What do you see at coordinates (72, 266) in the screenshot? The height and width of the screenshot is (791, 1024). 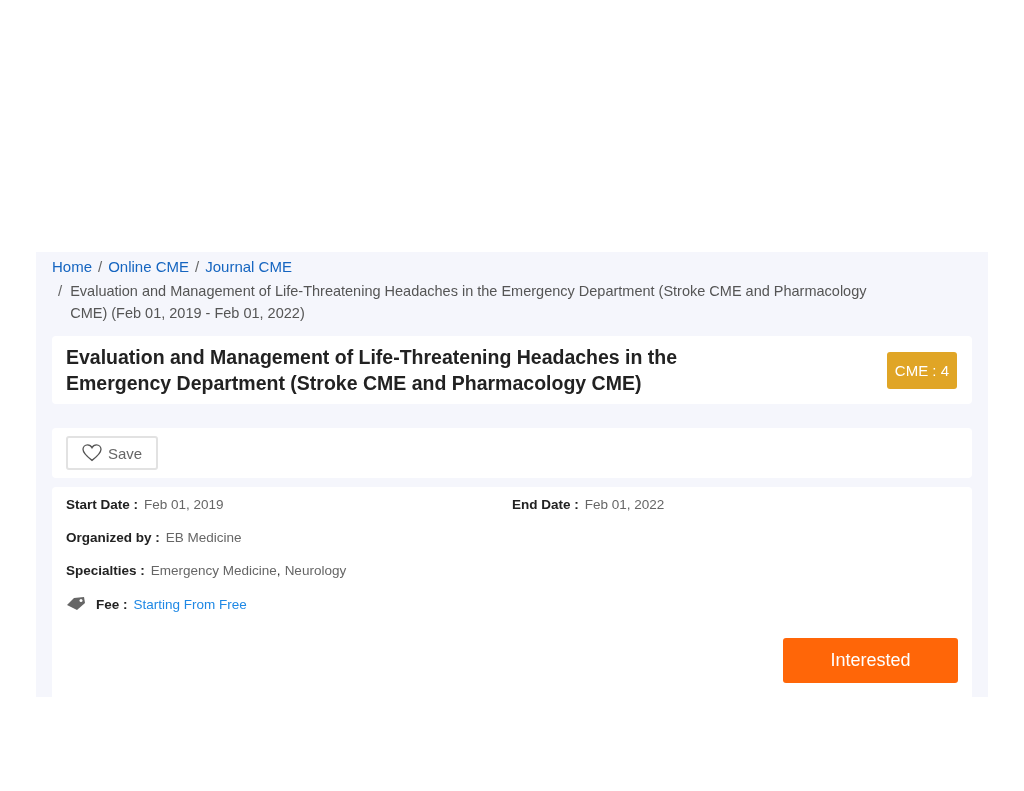 I see `breadcrumb-link: Home` at bounding box center [72, 266].